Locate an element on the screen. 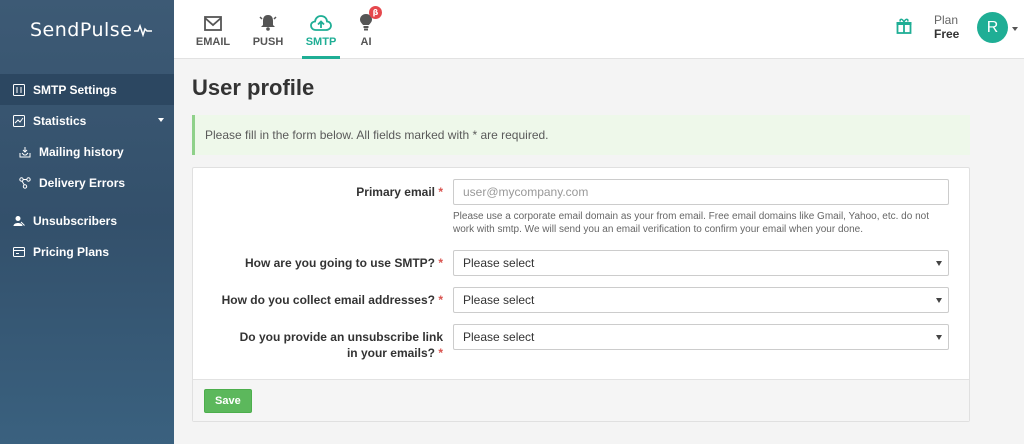  tab-email: EMAIL is located at coordinates (213, 29).